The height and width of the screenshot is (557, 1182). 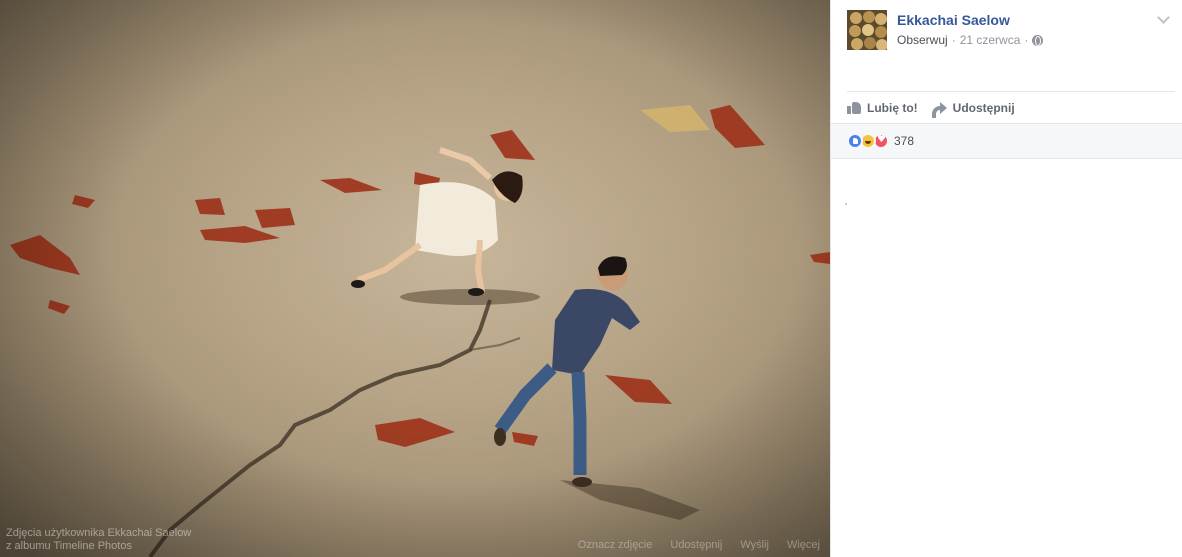 I want to click on like-button: Lubię to!, so click(x=882, y=108).